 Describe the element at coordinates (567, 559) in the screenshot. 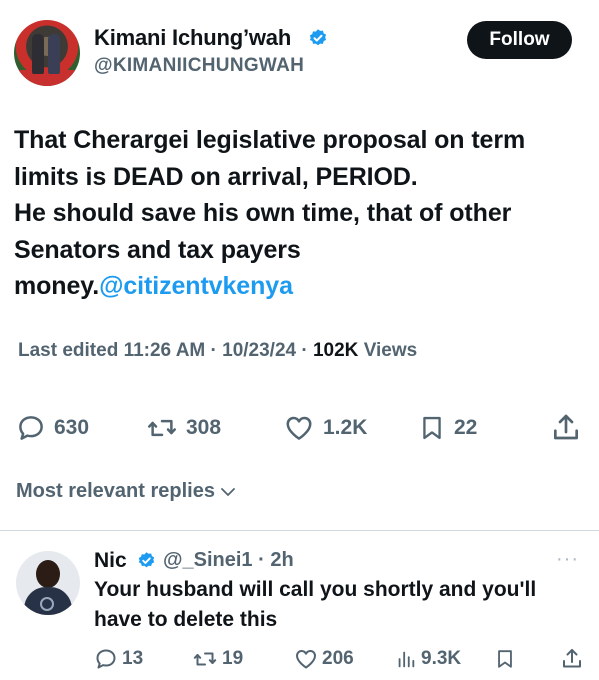

I see `more-options-icon: ···` at that location.